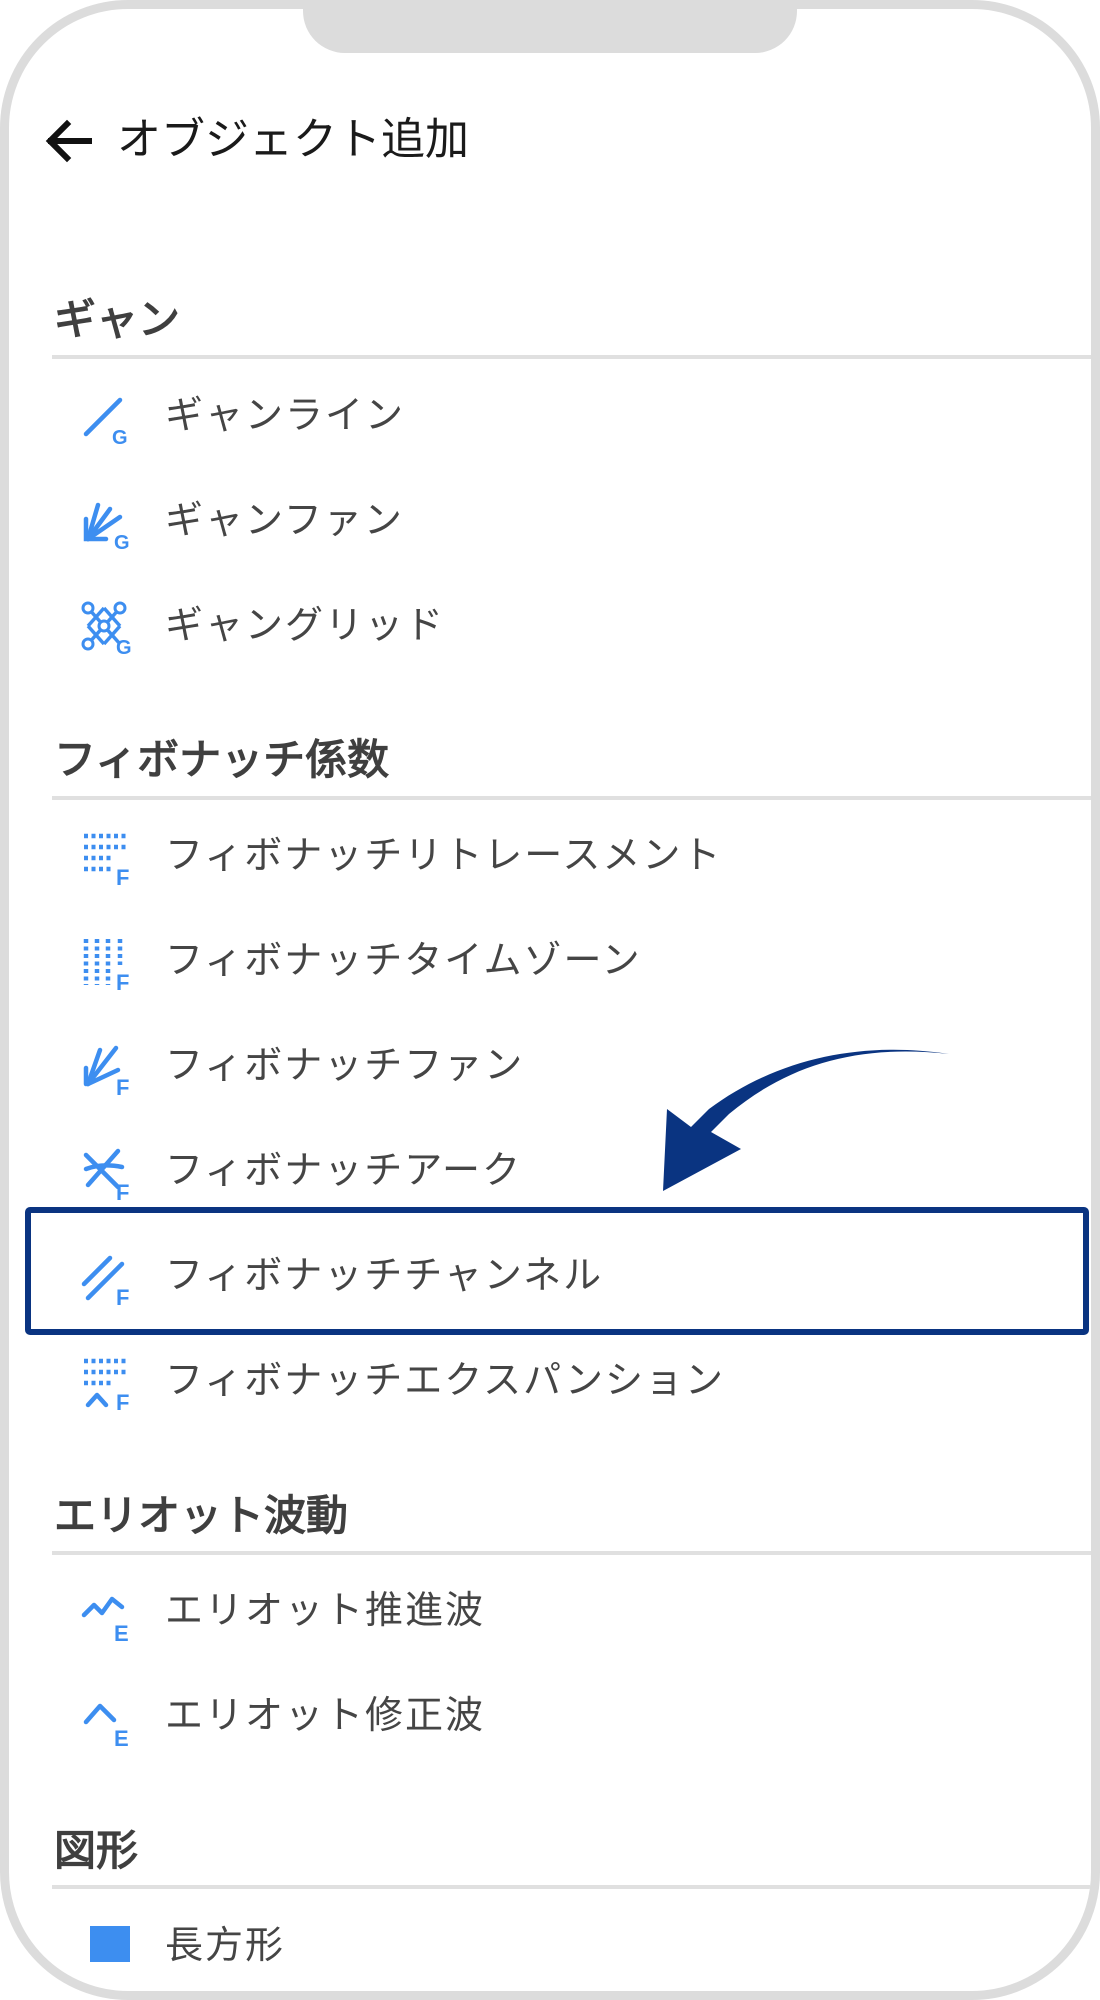 The image size is (1100, 2000). Describe the element at coordinates (345, 1065) in the screenshot. I see `list-item-label: フィボナッチファン` at that location.